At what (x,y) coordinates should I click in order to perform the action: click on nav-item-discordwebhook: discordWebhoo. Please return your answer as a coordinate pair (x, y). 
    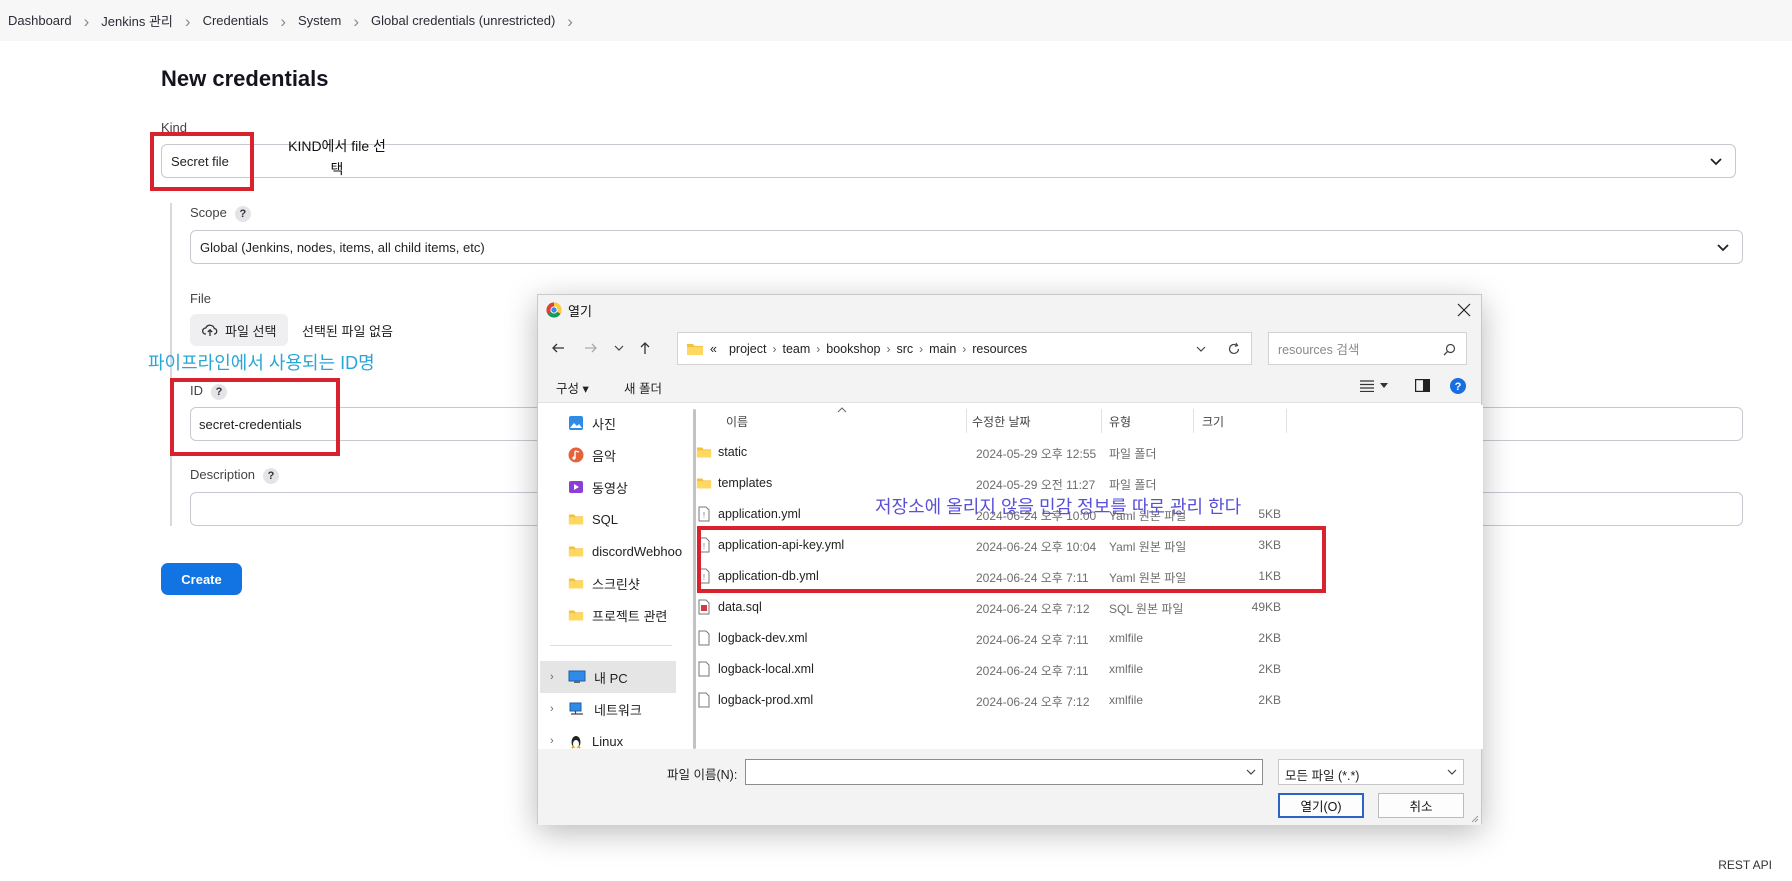
    Looking at the image, I should click on (625, 551).